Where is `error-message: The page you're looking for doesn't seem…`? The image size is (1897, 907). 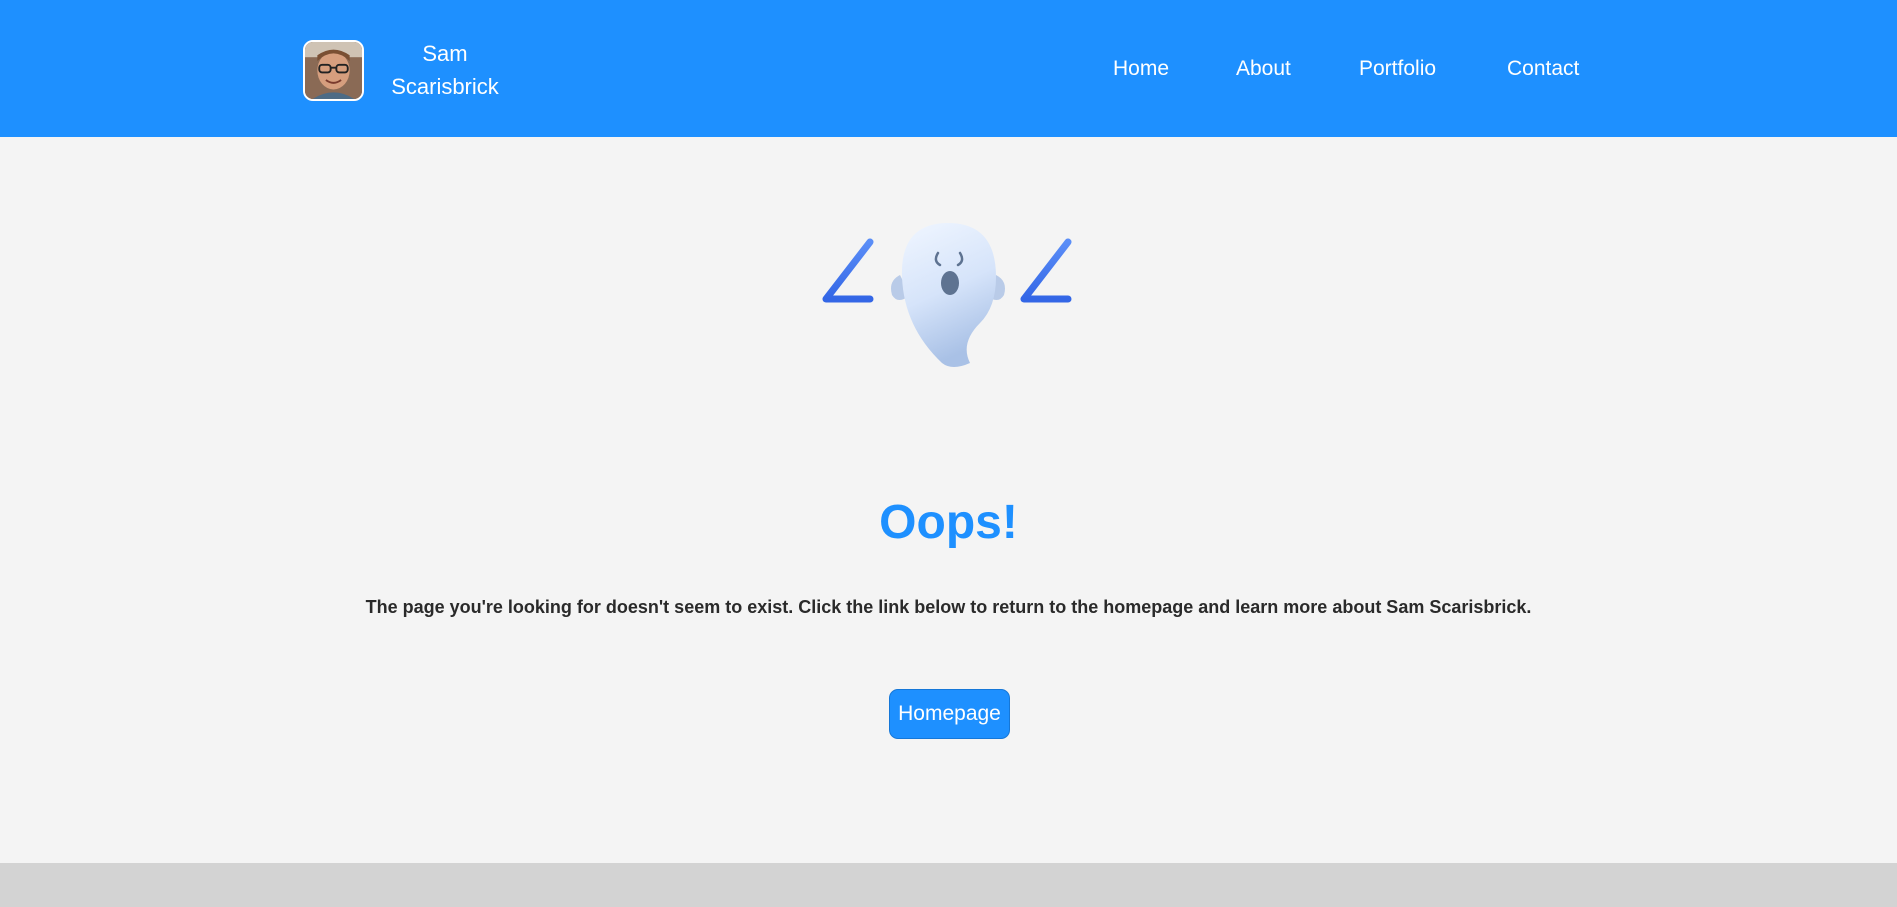
error-message: The page you're looking for doesn't seem… is located at coordinates (948, 607).